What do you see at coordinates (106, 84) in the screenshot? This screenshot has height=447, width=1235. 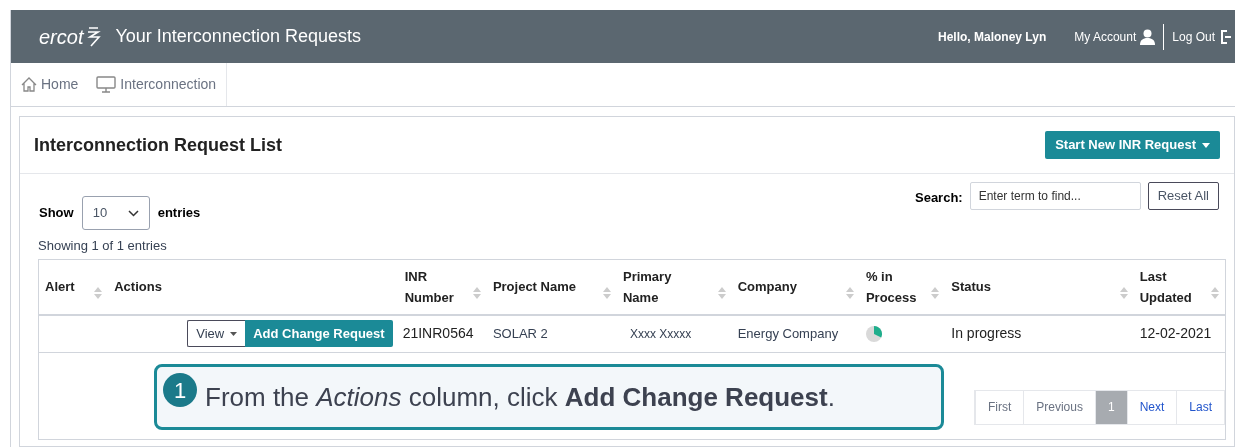 I see `monitor-icon` at bounding box center [106, 84].